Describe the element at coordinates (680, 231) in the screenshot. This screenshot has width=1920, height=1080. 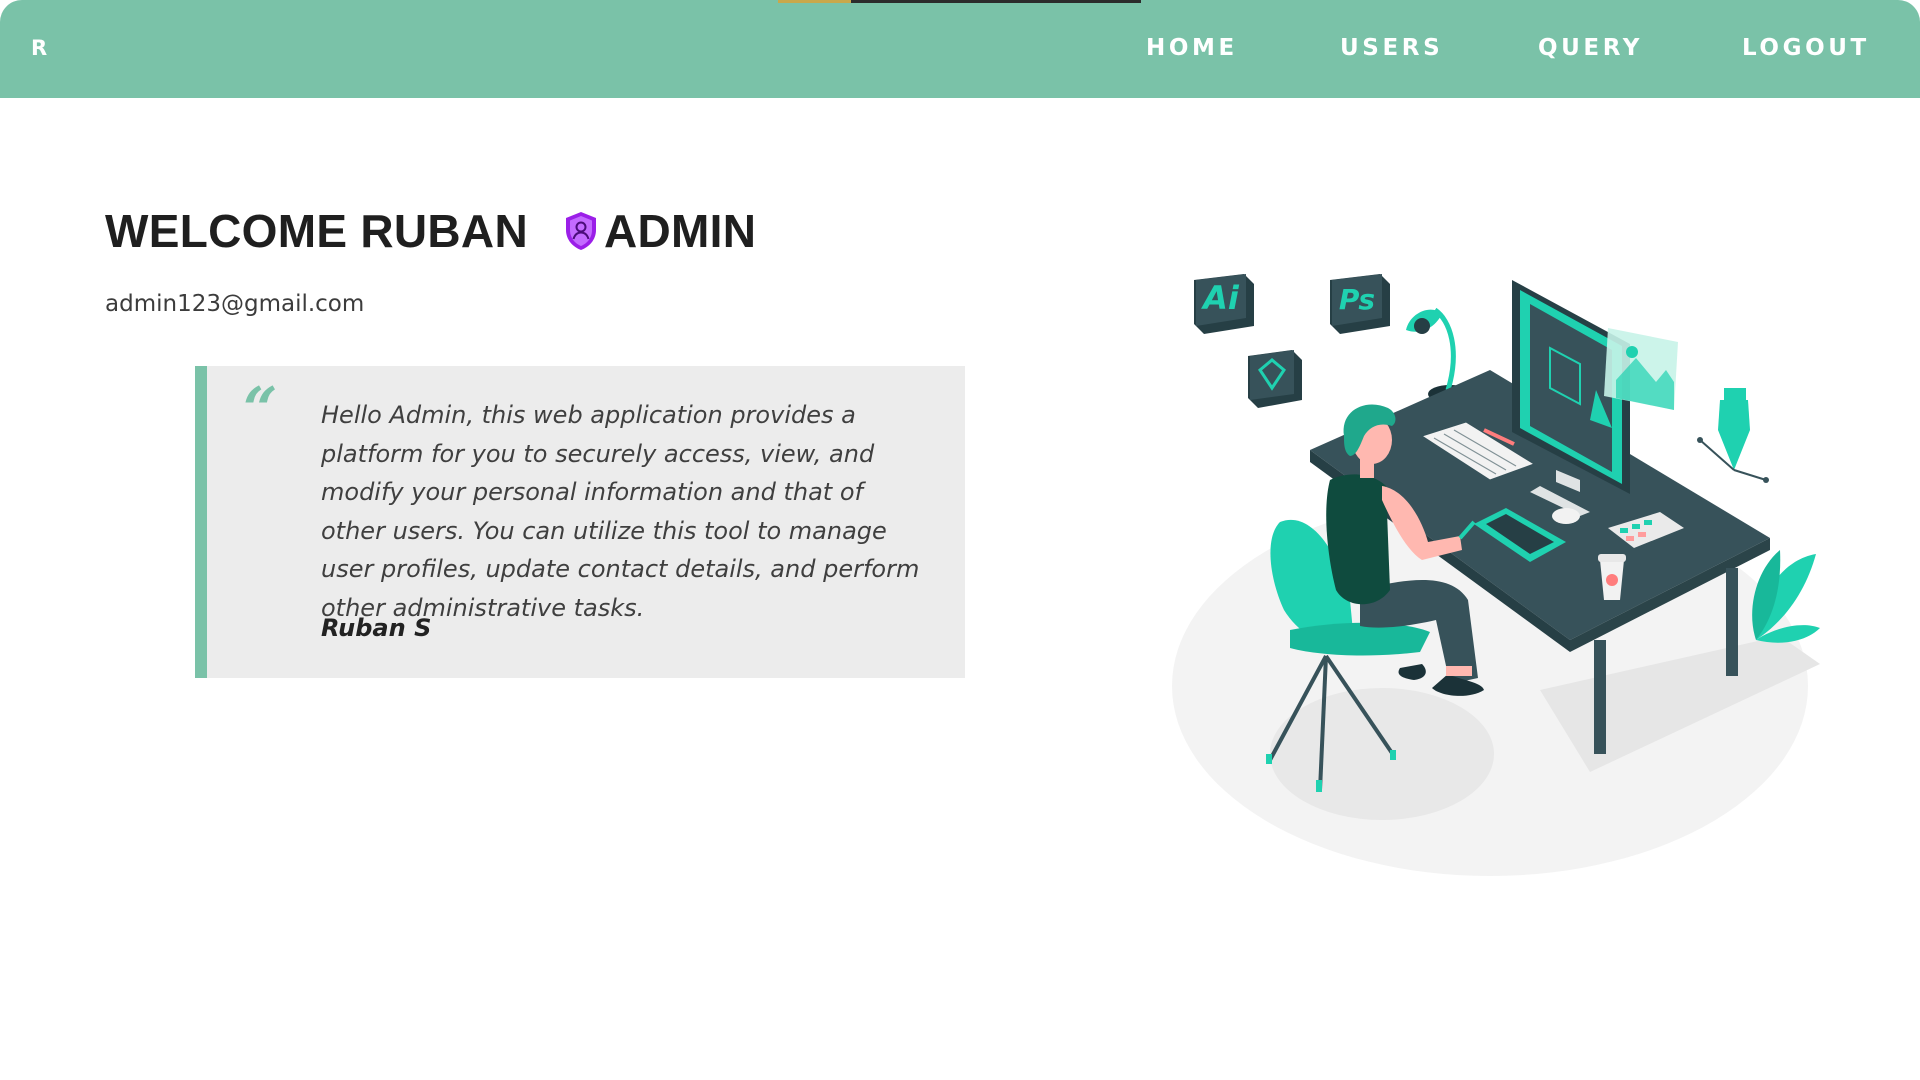
I see `role-label: ADMIN` at that location.